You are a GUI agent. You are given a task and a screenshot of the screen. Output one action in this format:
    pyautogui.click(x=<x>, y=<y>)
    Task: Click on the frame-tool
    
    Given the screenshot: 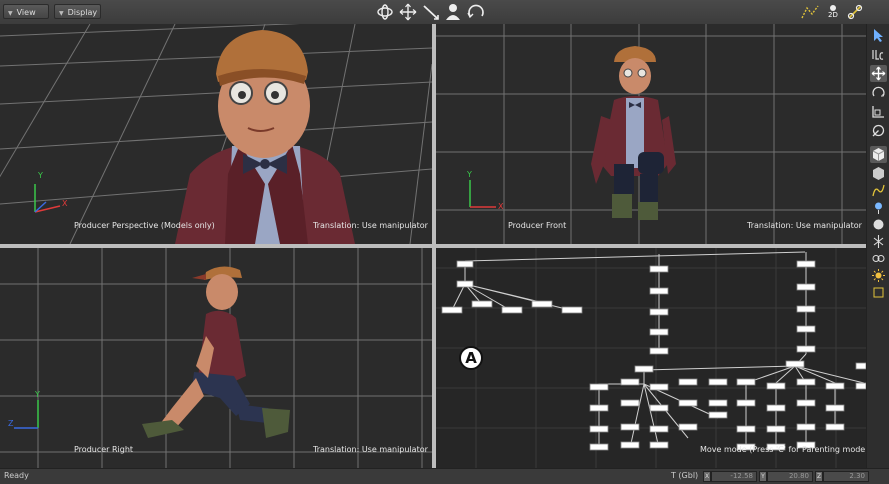 What is the action you would take?
    pyautogui.click(x=878, y=292)
    